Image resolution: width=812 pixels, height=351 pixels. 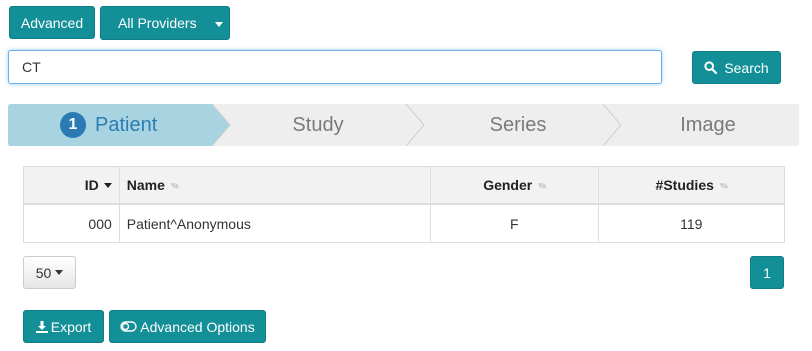 I want to click on step-series: Series, so click(x=518, y=125).